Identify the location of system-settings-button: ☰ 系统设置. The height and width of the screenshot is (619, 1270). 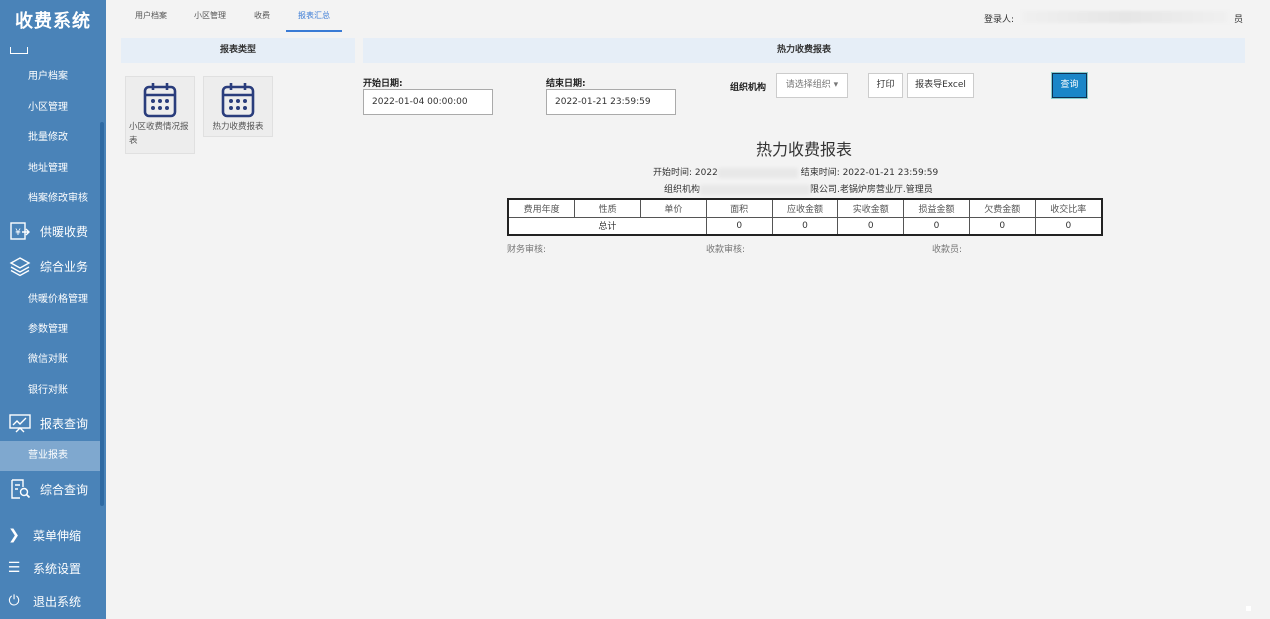
(53, 568).